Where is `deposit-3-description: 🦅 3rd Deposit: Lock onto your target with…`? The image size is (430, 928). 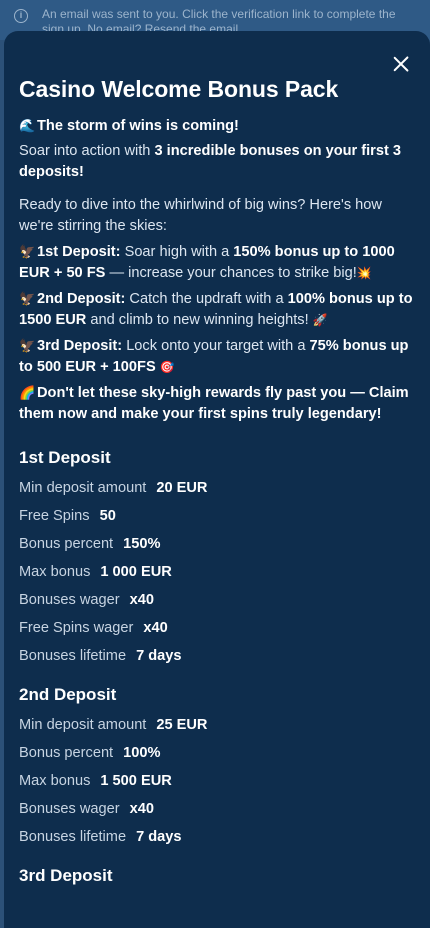 deposit-3-description: 🦅 3rd Deposit: Lock onto your target with… is located at coordinates (217, 356).